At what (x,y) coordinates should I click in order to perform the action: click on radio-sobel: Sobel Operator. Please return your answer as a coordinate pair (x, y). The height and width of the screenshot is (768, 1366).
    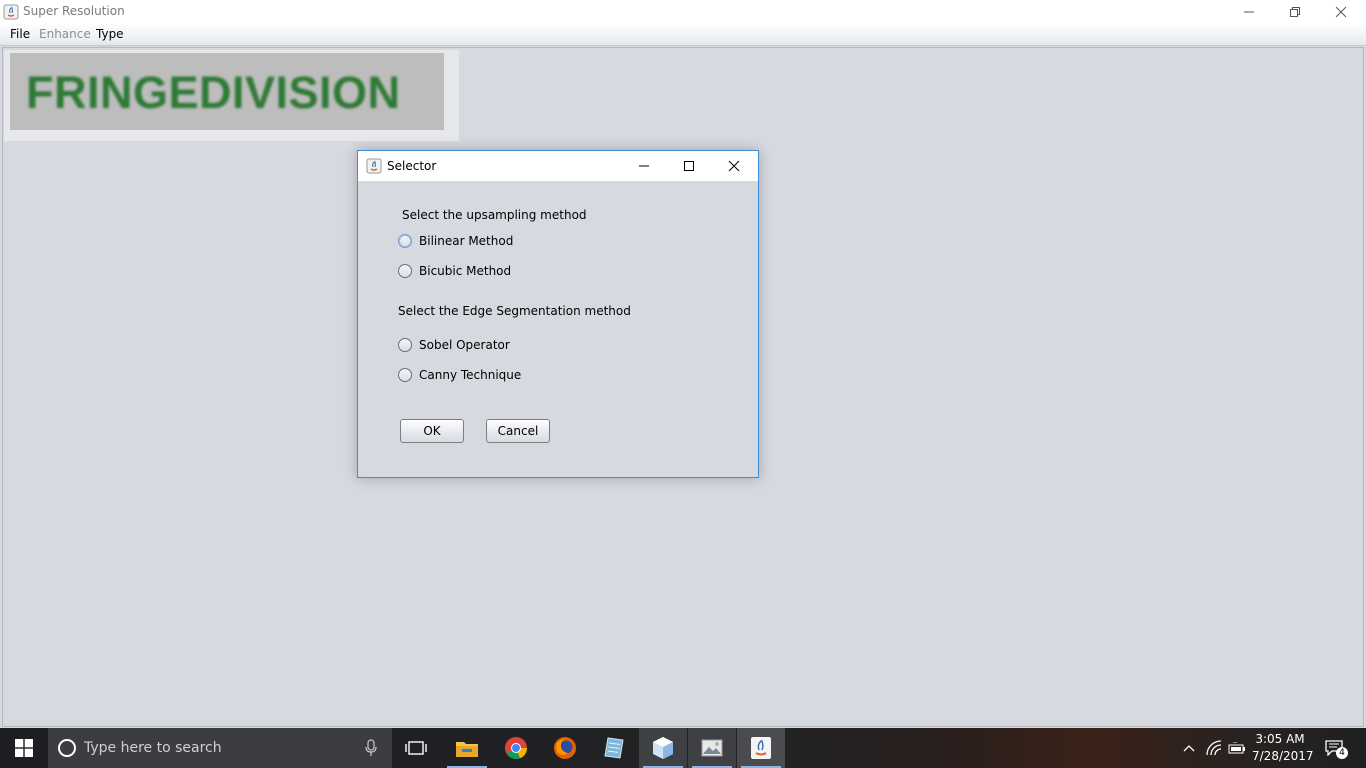
    Looking at the image, I should click on (454, 345).